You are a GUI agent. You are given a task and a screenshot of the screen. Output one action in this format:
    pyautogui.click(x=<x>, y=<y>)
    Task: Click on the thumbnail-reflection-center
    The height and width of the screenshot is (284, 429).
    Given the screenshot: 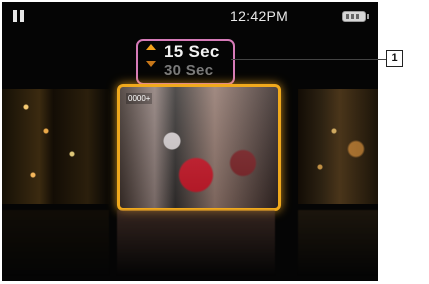 What is the action you would take?
    pyautogui.click(x=196, y=242)
    